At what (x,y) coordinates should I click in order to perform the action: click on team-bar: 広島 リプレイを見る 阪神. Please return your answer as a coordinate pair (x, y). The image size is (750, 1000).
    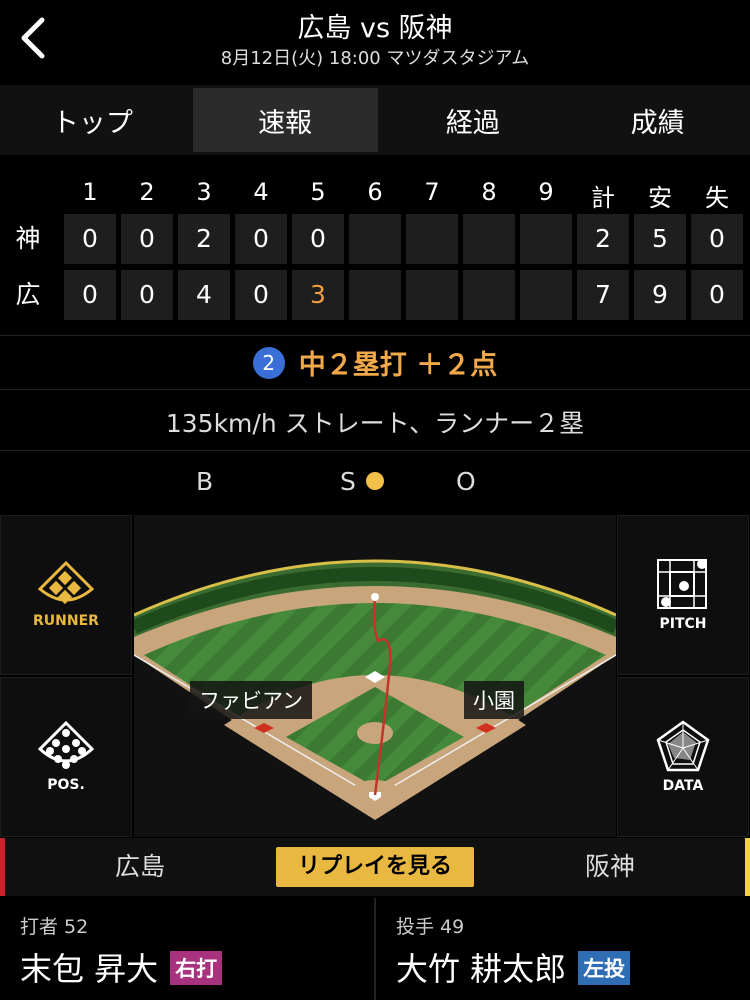
    Looking at the image, I should click on (375, 867).